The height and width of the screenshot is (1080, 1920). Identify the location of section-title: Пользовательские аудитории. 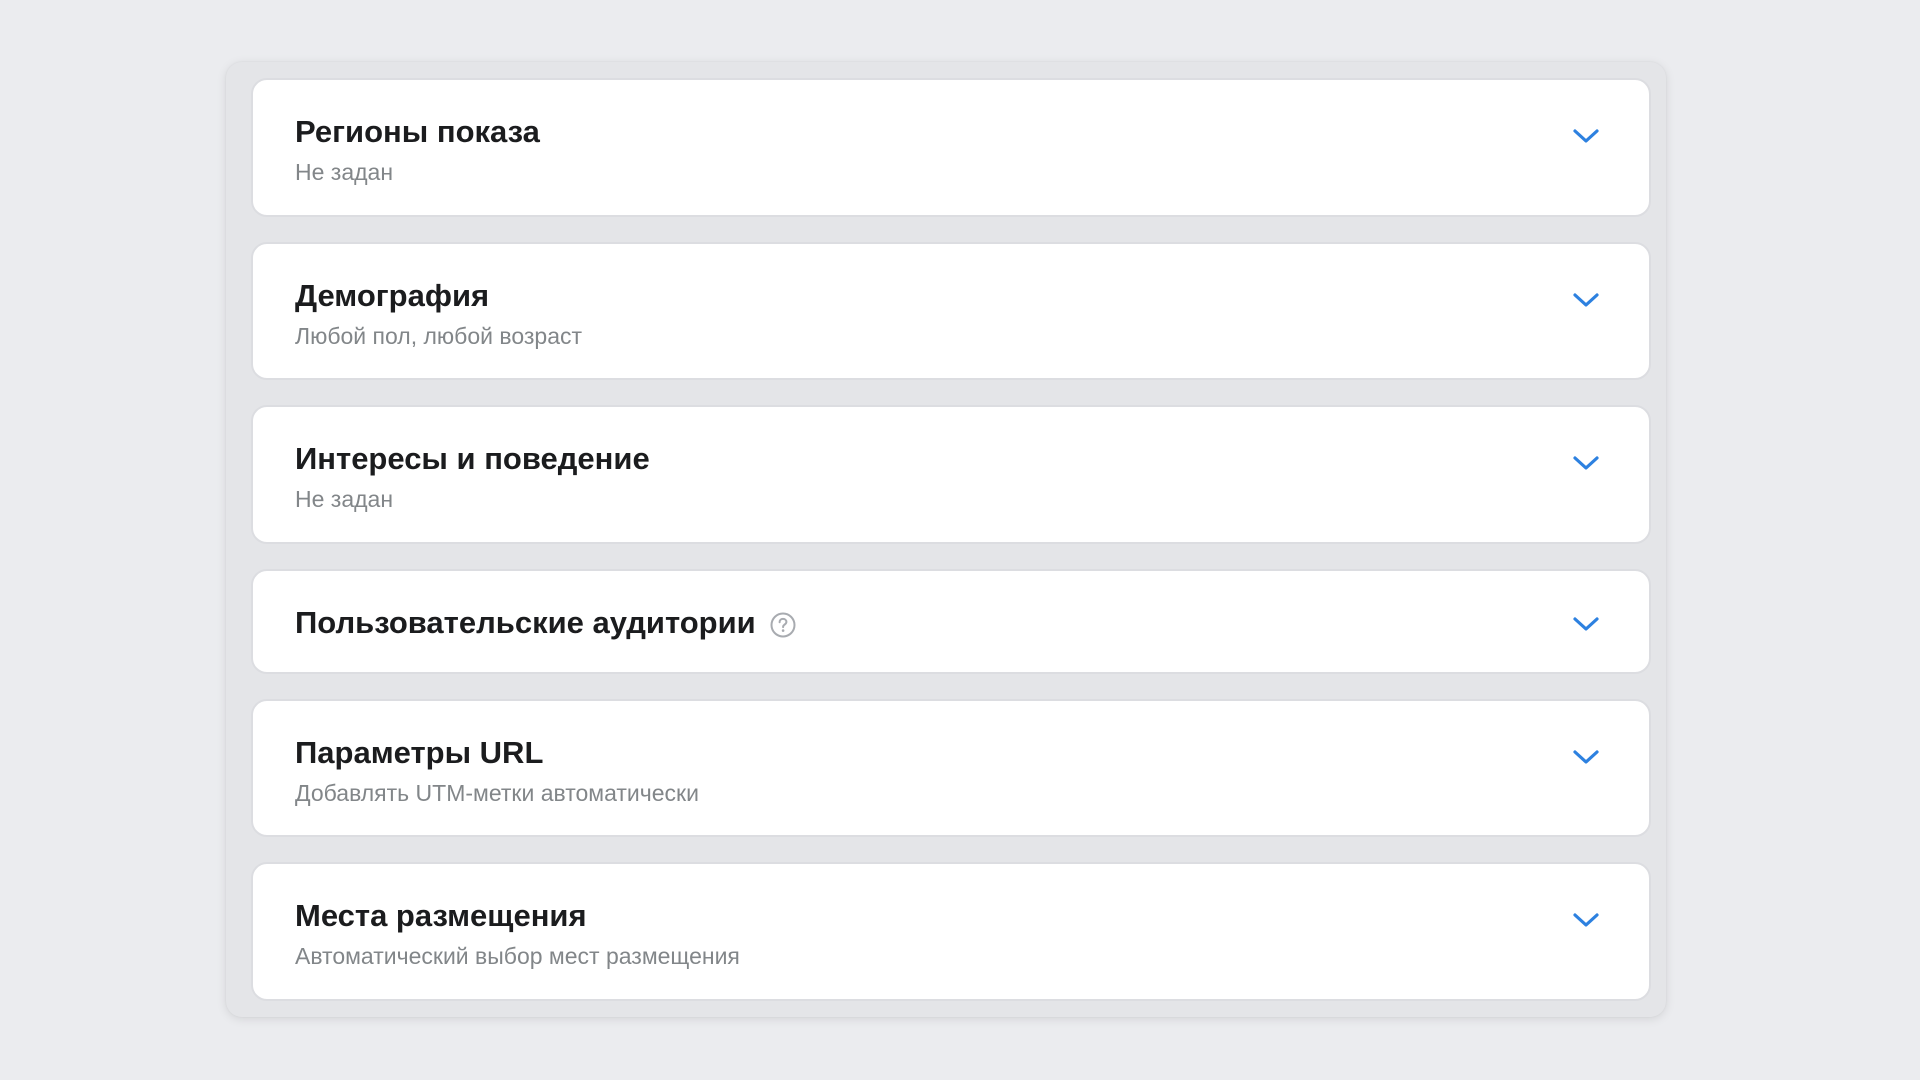
(545, 623).